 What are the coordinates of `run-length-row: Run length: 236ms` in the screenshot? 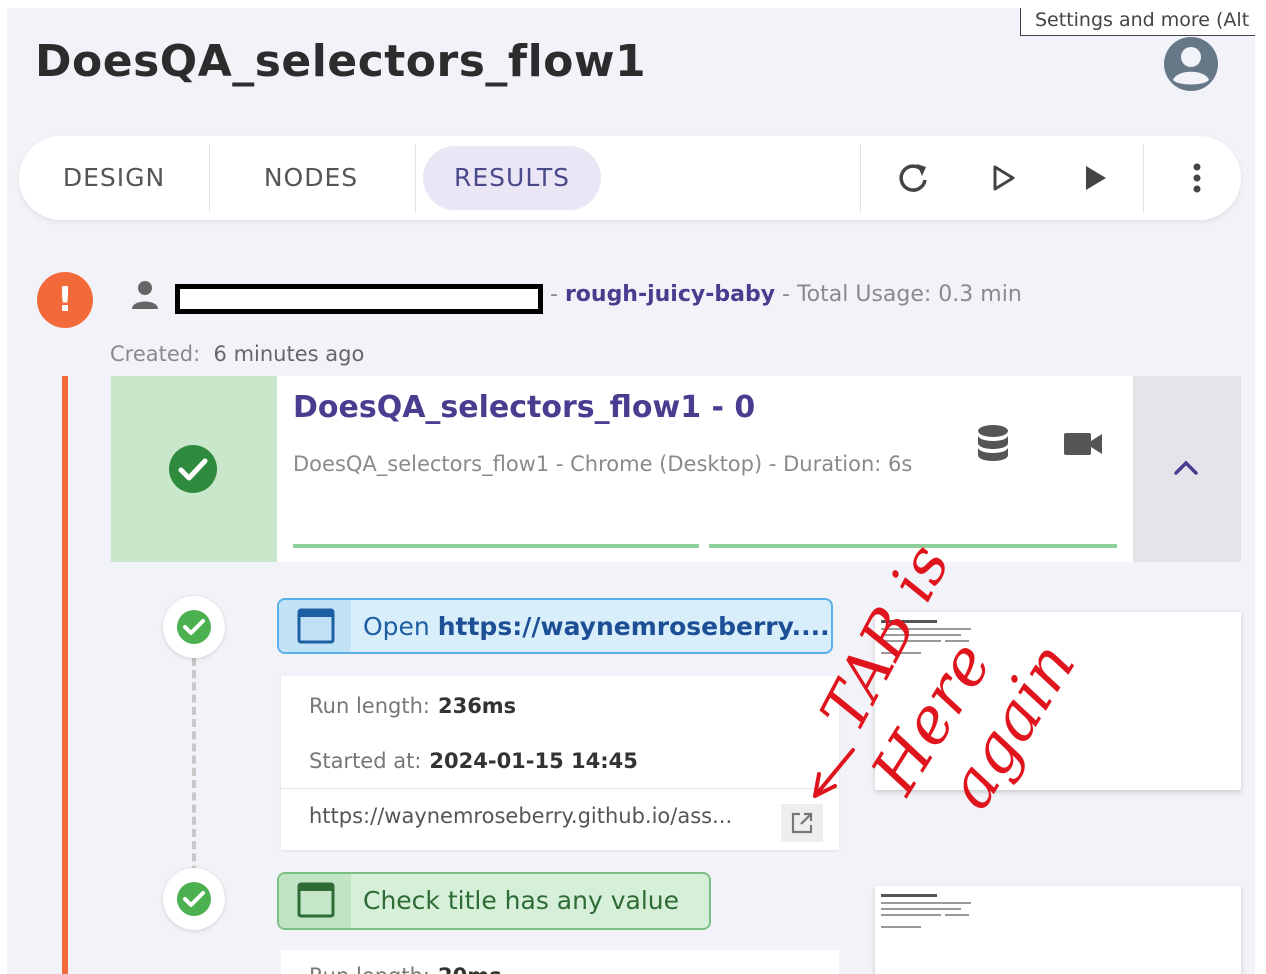 It's located at (413, 706).